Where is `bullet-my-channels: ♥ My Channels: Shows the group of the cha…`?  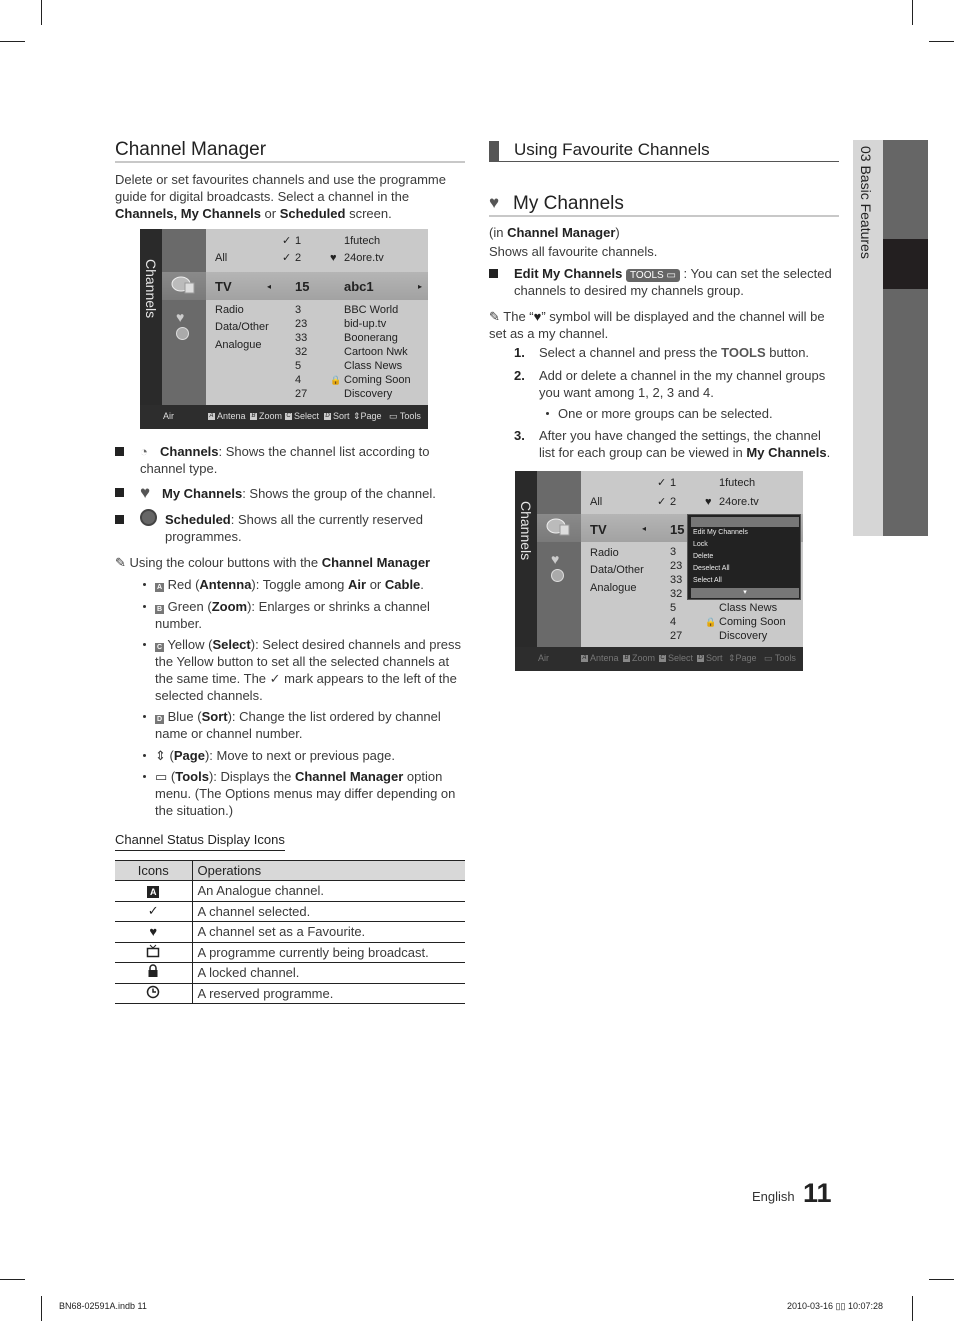 bullet-my-channels: ♥ My Channels: Shows the group of the cha… is located at coordinates (288, 492).